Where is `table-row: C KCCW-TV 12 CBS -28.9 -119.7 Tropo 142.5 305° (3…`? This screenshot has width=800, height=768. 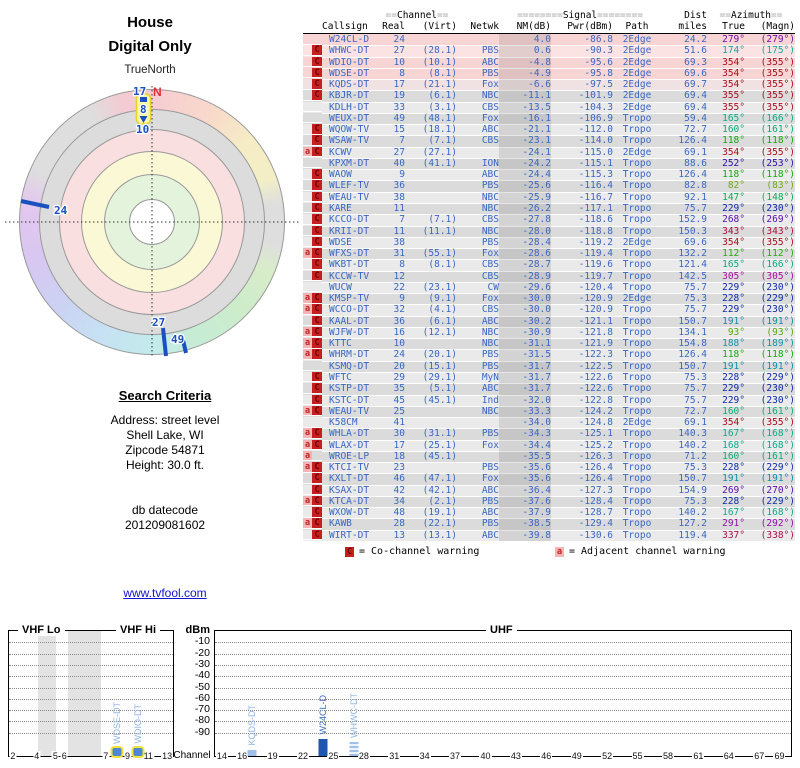
table-row: C KCCW-TV 12 CBS -28.9 -119.7 Tropo 142.5 305° (3… is located at coordinates (549, 276).